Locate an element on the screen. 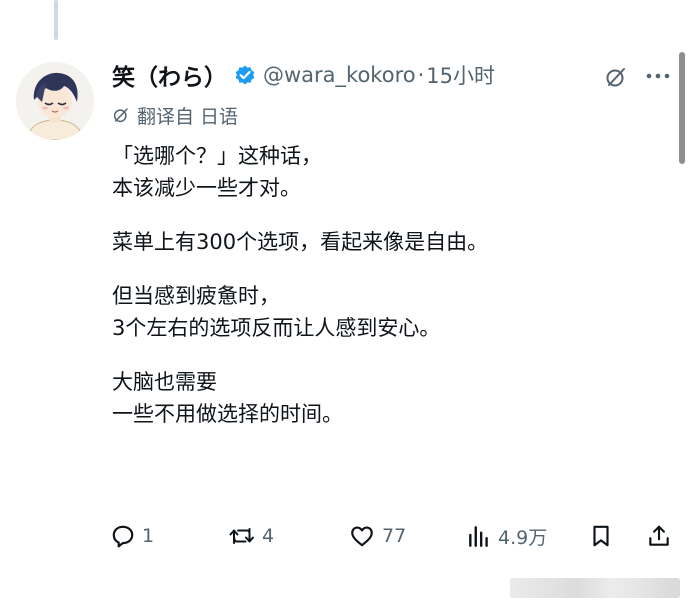 Image resolution: width=690 pixels, height=606 pixels. scrollbar is located at coordinates (682, 108).